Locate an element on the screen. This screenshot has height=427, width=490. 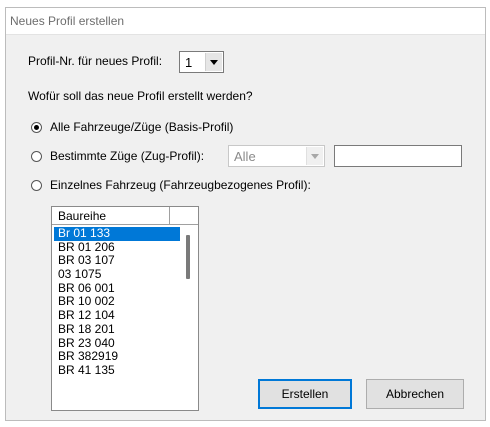
zug-filter-dropdown-button is located at coordinates (314, 156).